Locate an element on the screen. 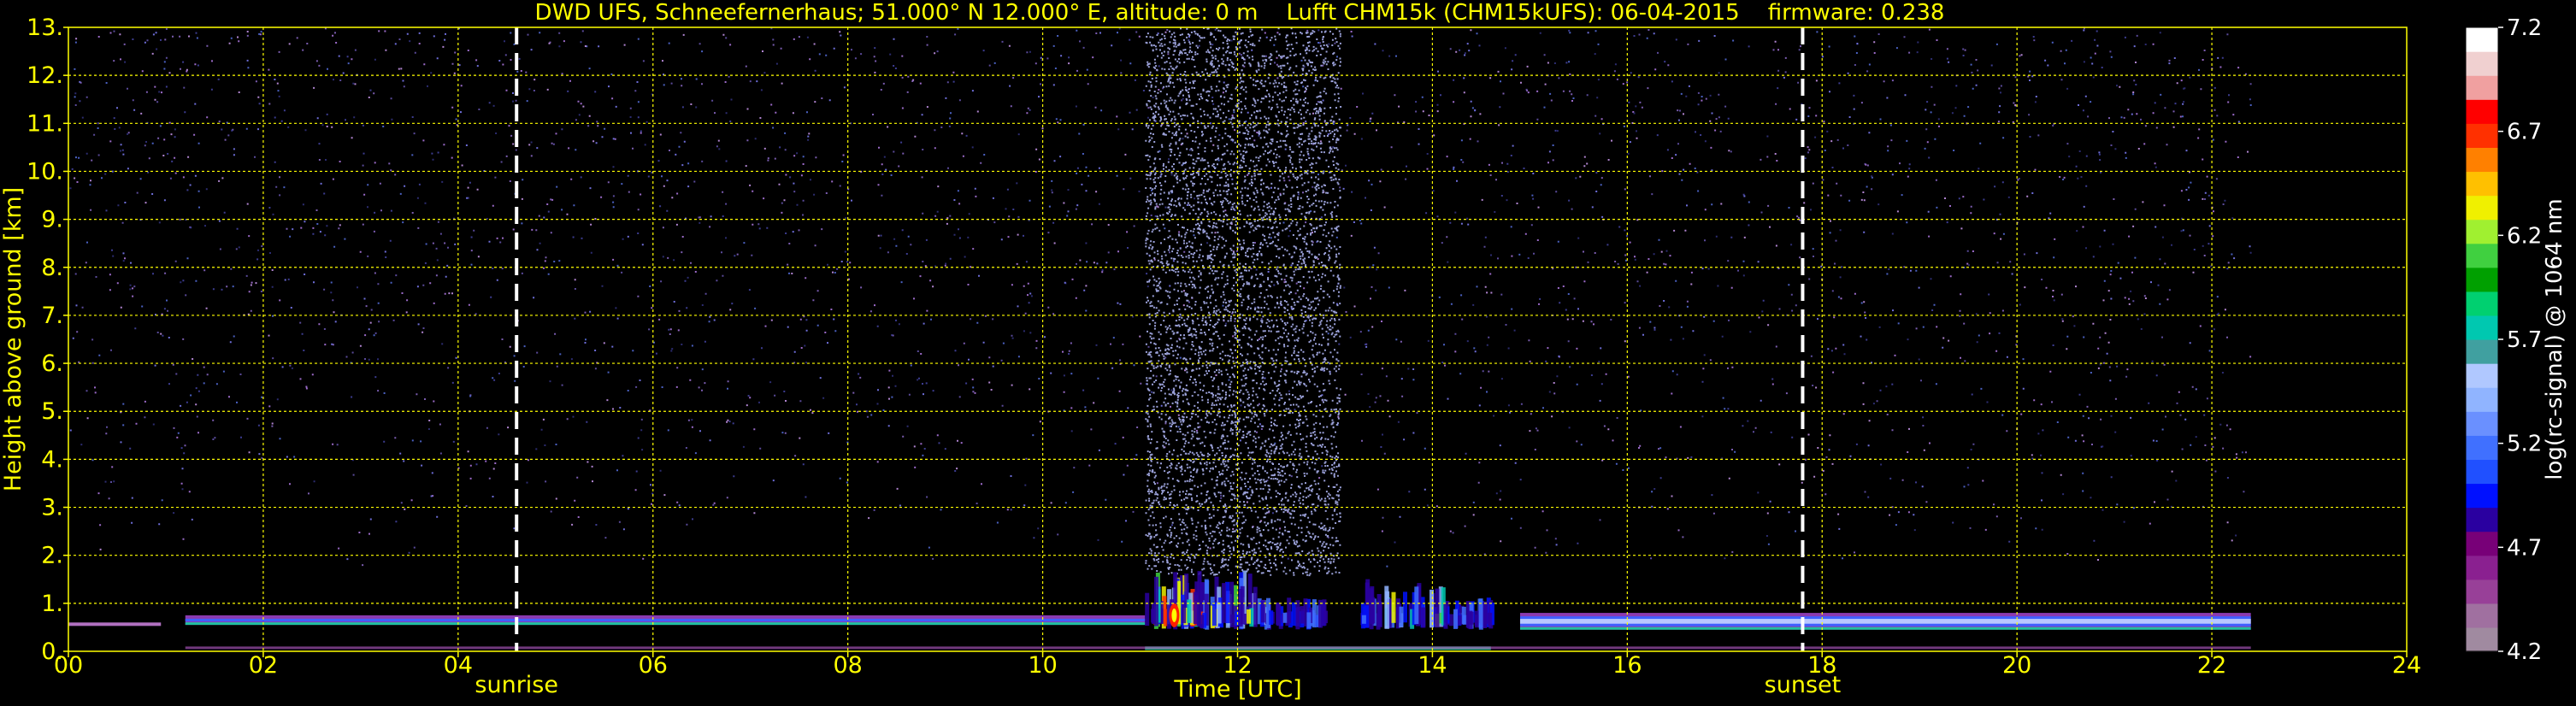 Image resolution: width=2576 pixels, height=706 pixels. early-trace is located at coordinates (115, 624).